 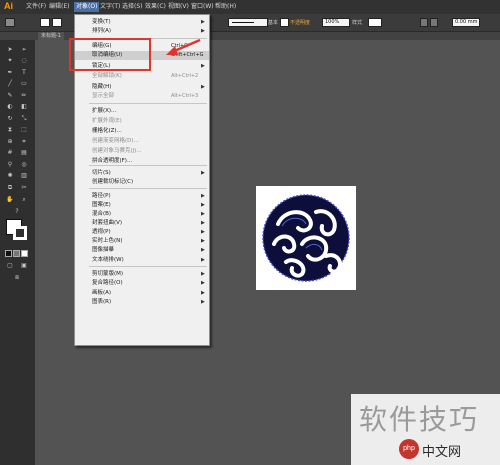 I want to click on artboard, so click(x=306, y=238).